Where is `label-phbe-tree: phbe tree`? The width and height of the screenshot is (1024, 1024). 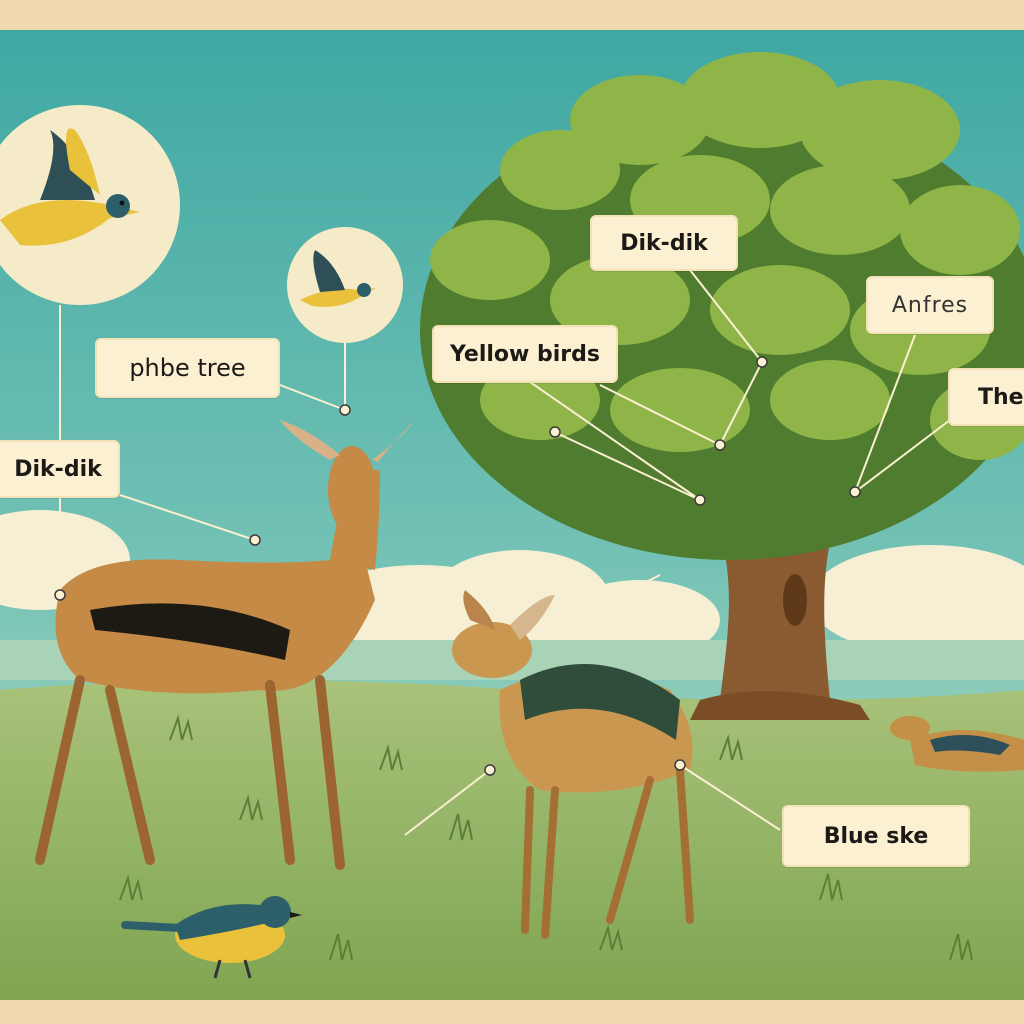 label-phbe-tree: phbe tree is located at coordinates (187, 368).